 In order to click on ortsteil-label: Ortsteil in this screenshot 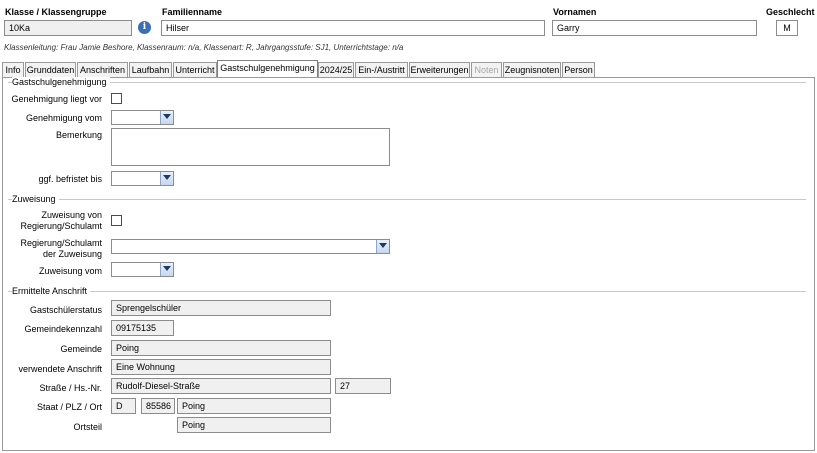, I will do `click(87, 427)`.